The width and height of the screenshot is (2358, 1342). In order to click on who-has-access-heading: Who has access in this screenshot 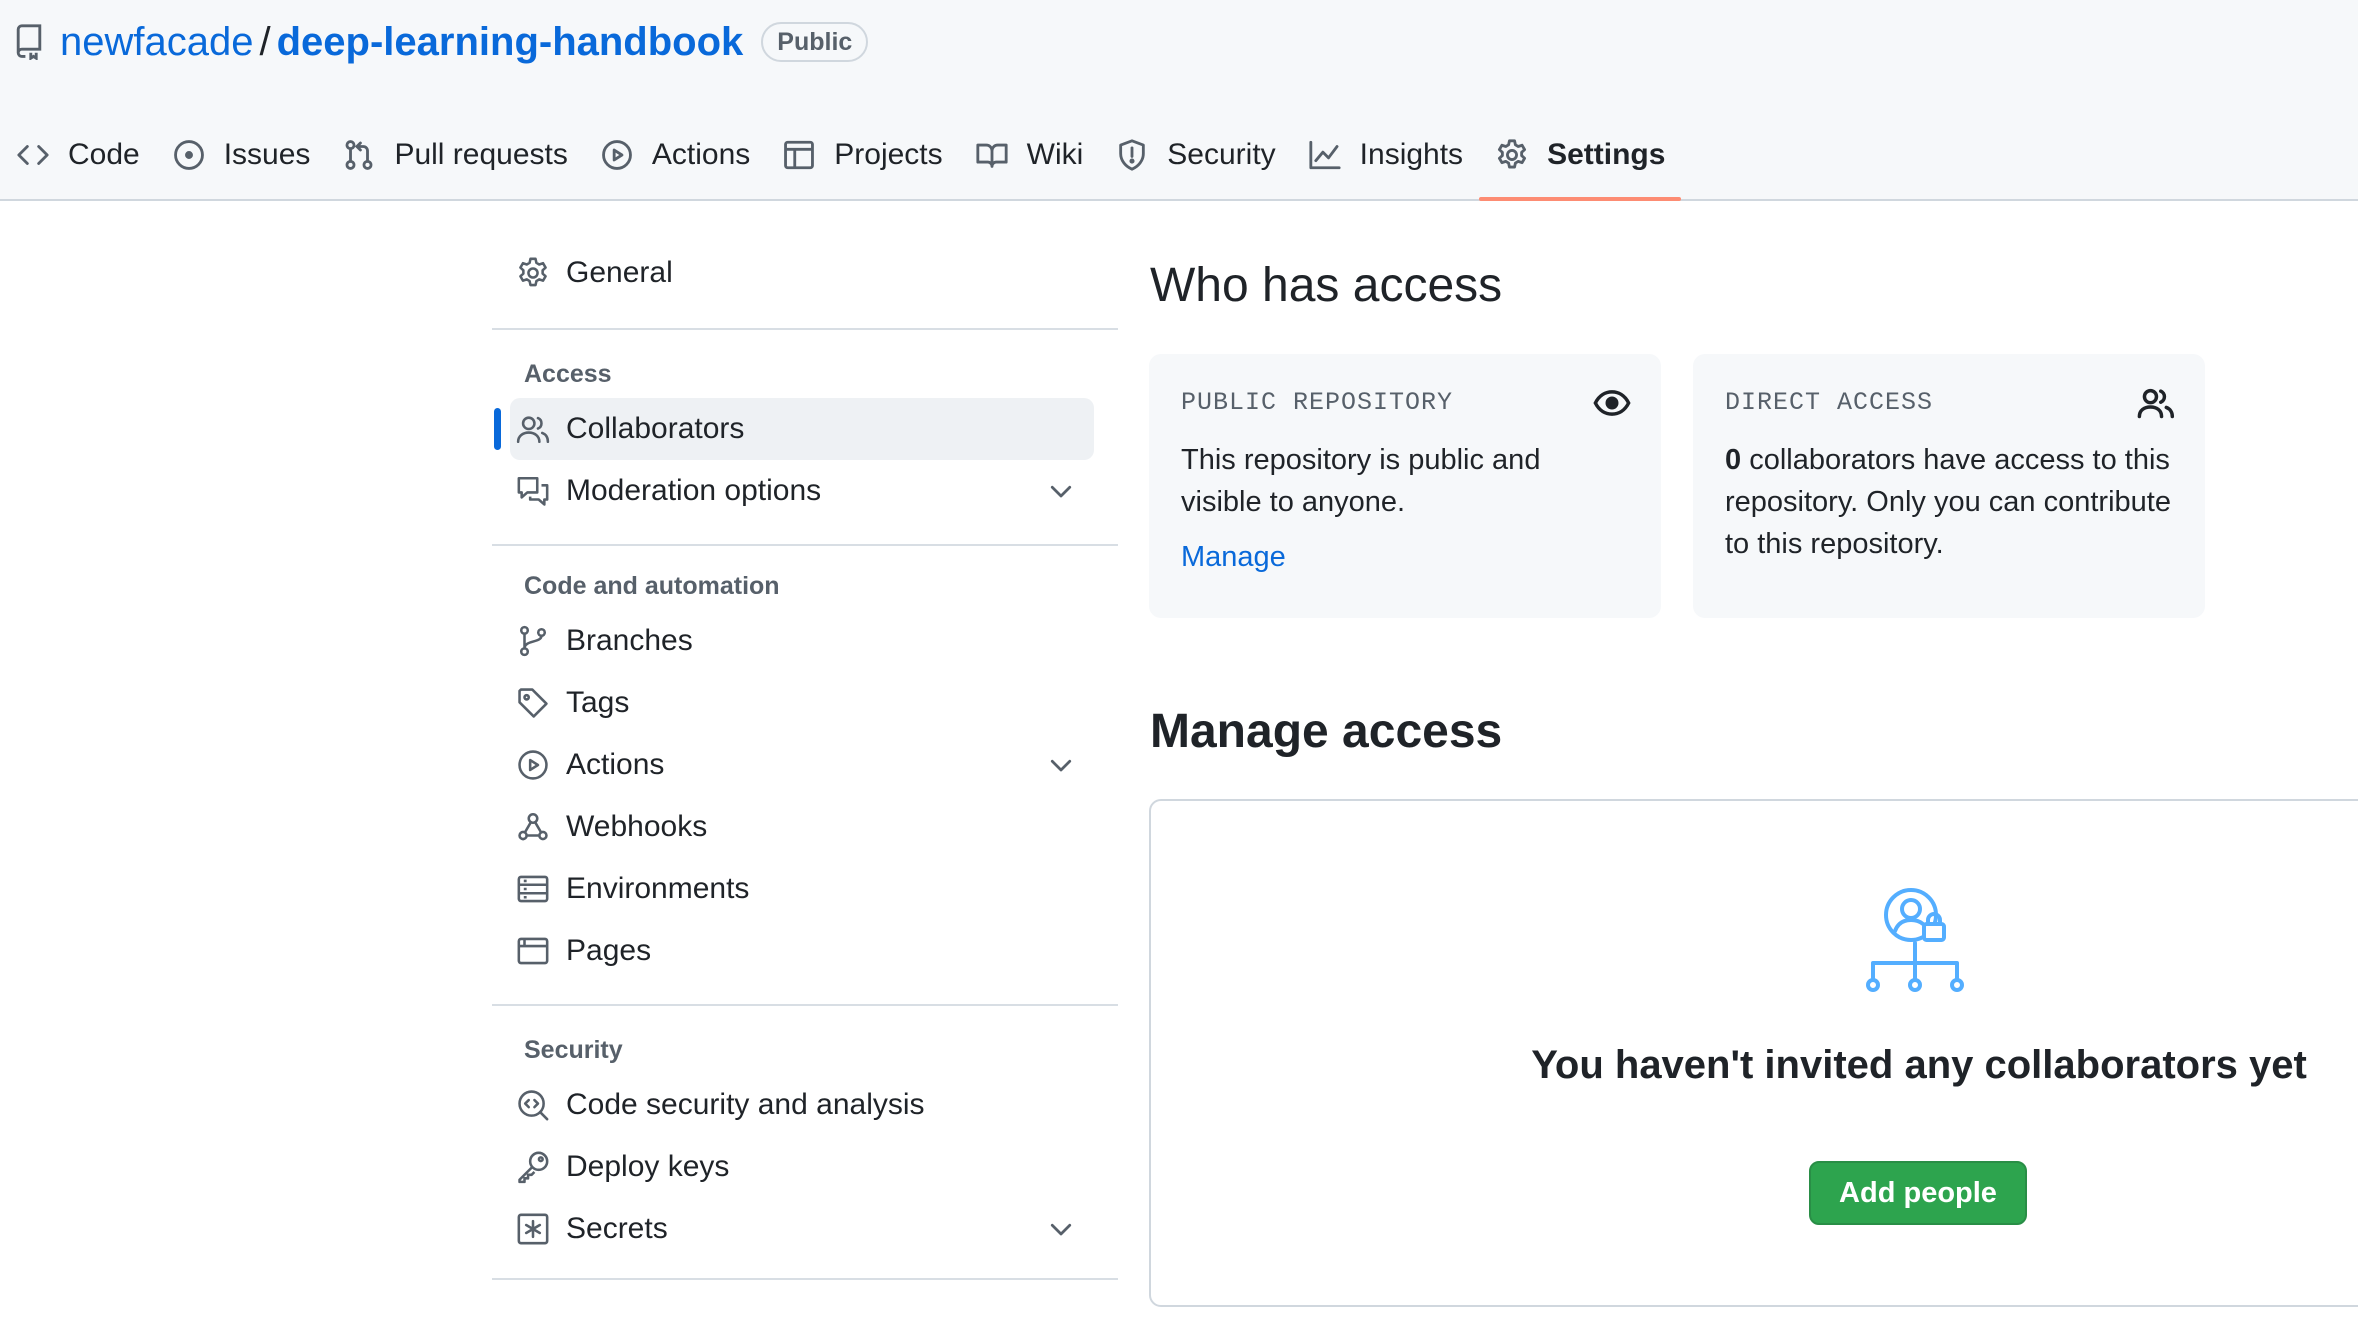, I will do `click(1326, 285)`.